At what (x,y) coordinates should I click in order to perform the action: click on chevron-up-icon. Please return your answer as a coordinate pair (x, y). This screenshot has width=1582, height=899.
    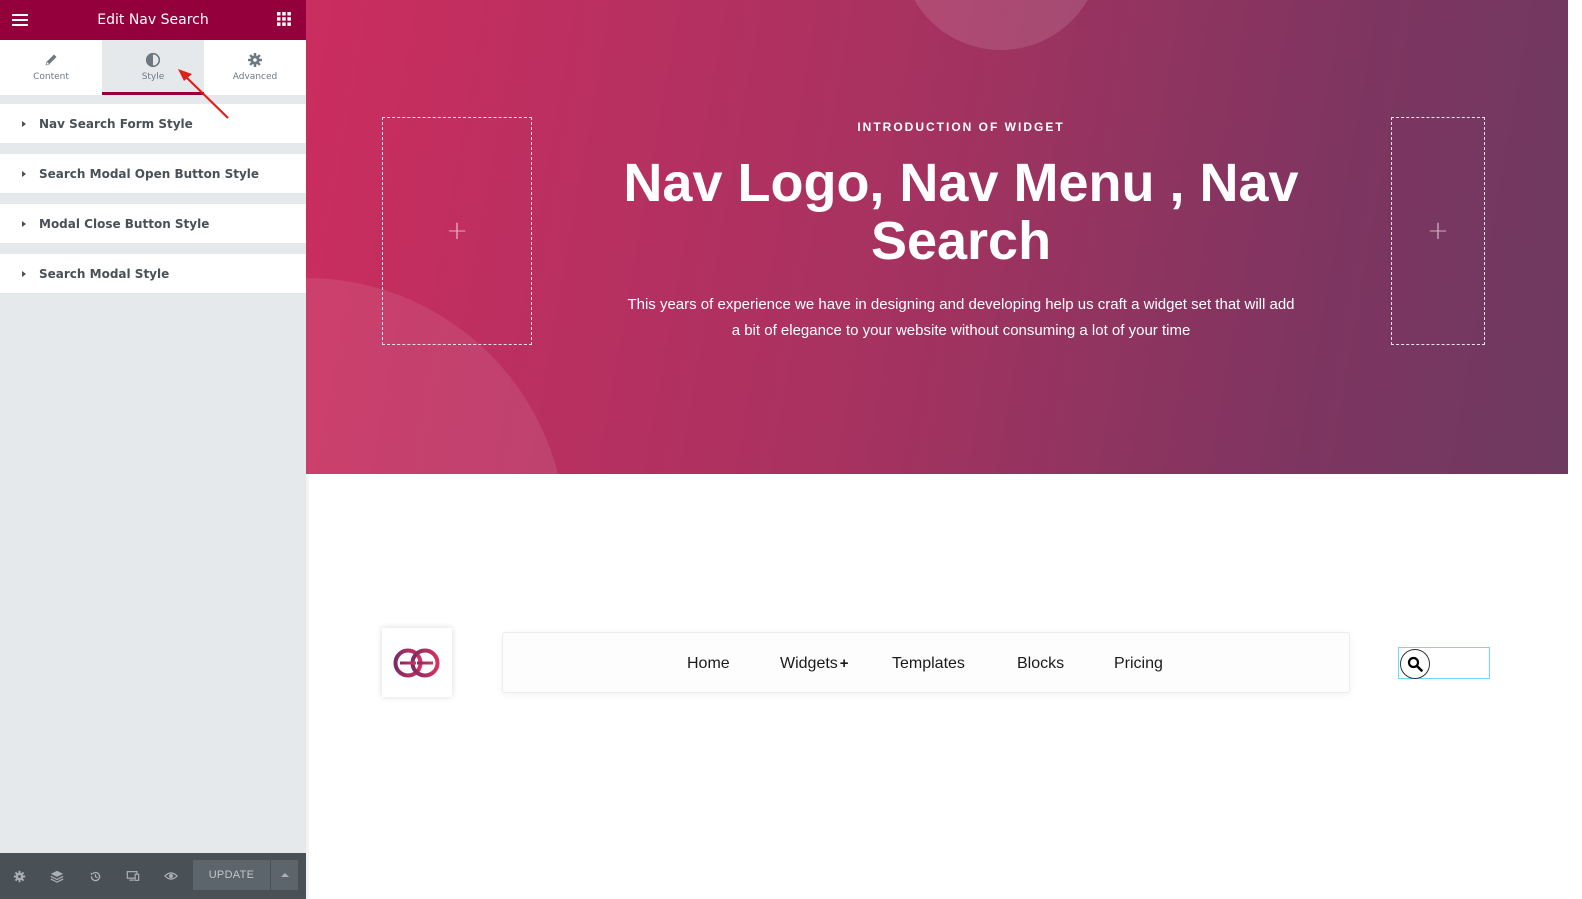
    Looking at the image, I should click on (284, 875).